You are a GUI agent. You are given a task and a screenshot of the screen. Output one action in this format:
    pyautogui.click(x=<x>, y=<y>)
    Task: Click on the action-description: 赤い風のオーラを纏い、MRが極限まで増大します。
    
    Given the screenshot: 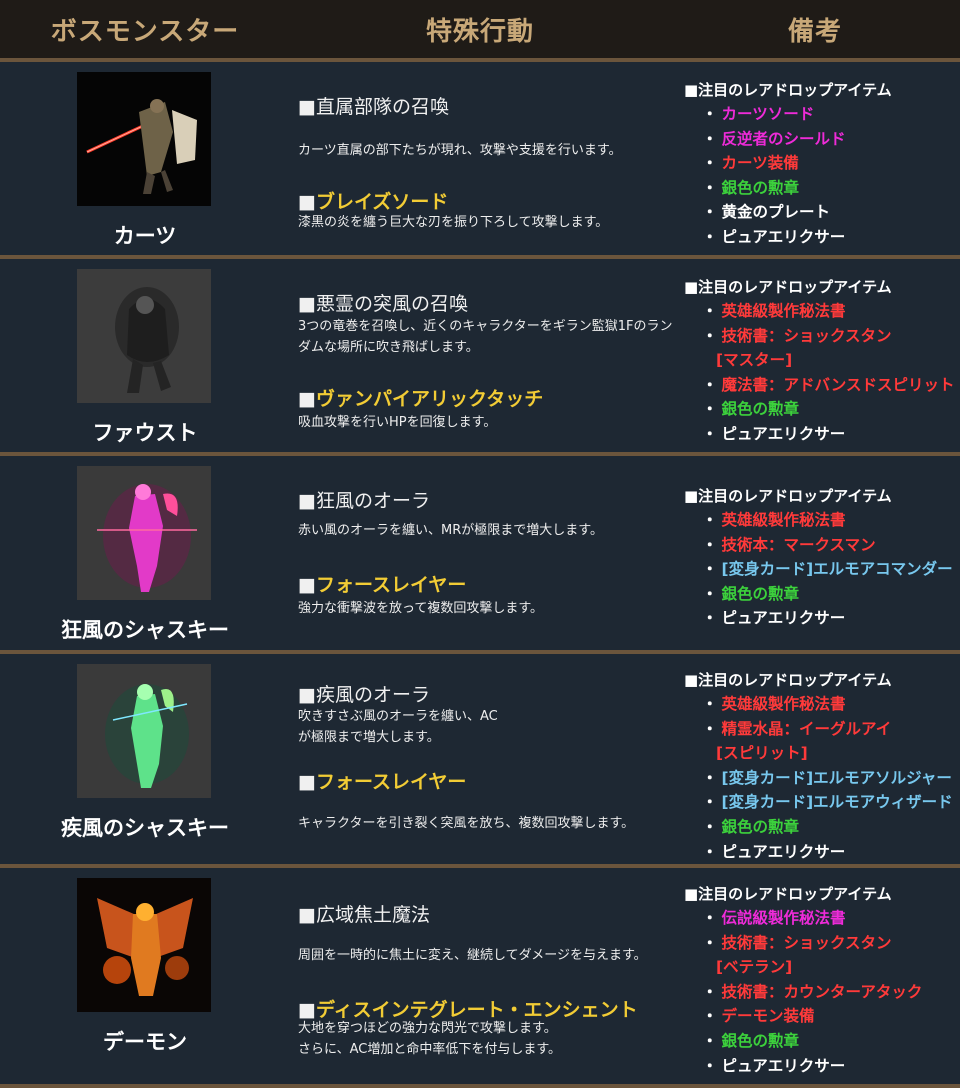 What is the action you would take?
    pyautogui.click(x=450, y=530)
    